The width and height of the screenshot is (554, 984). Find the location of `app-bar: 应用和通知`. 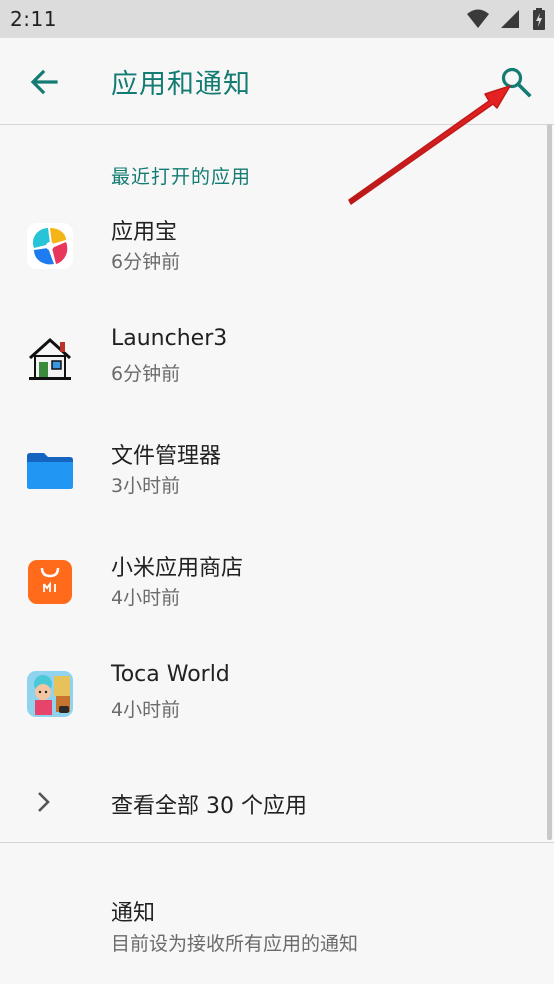

app-bar: 应用和通知 is located at coordinates (277, 81).